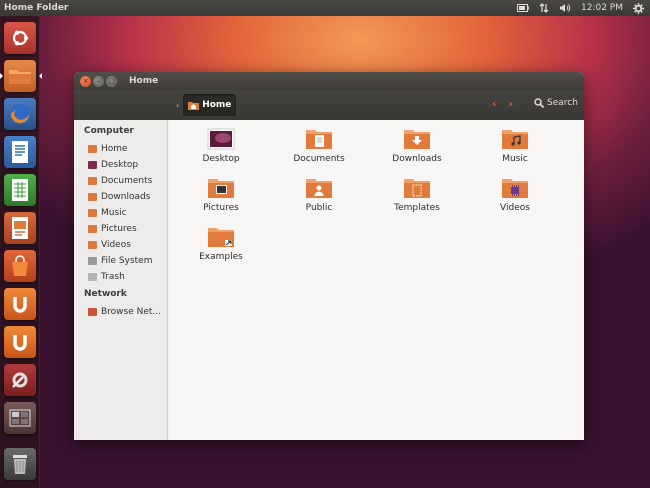  I want to click on search-button: Search, so click(556, 103).